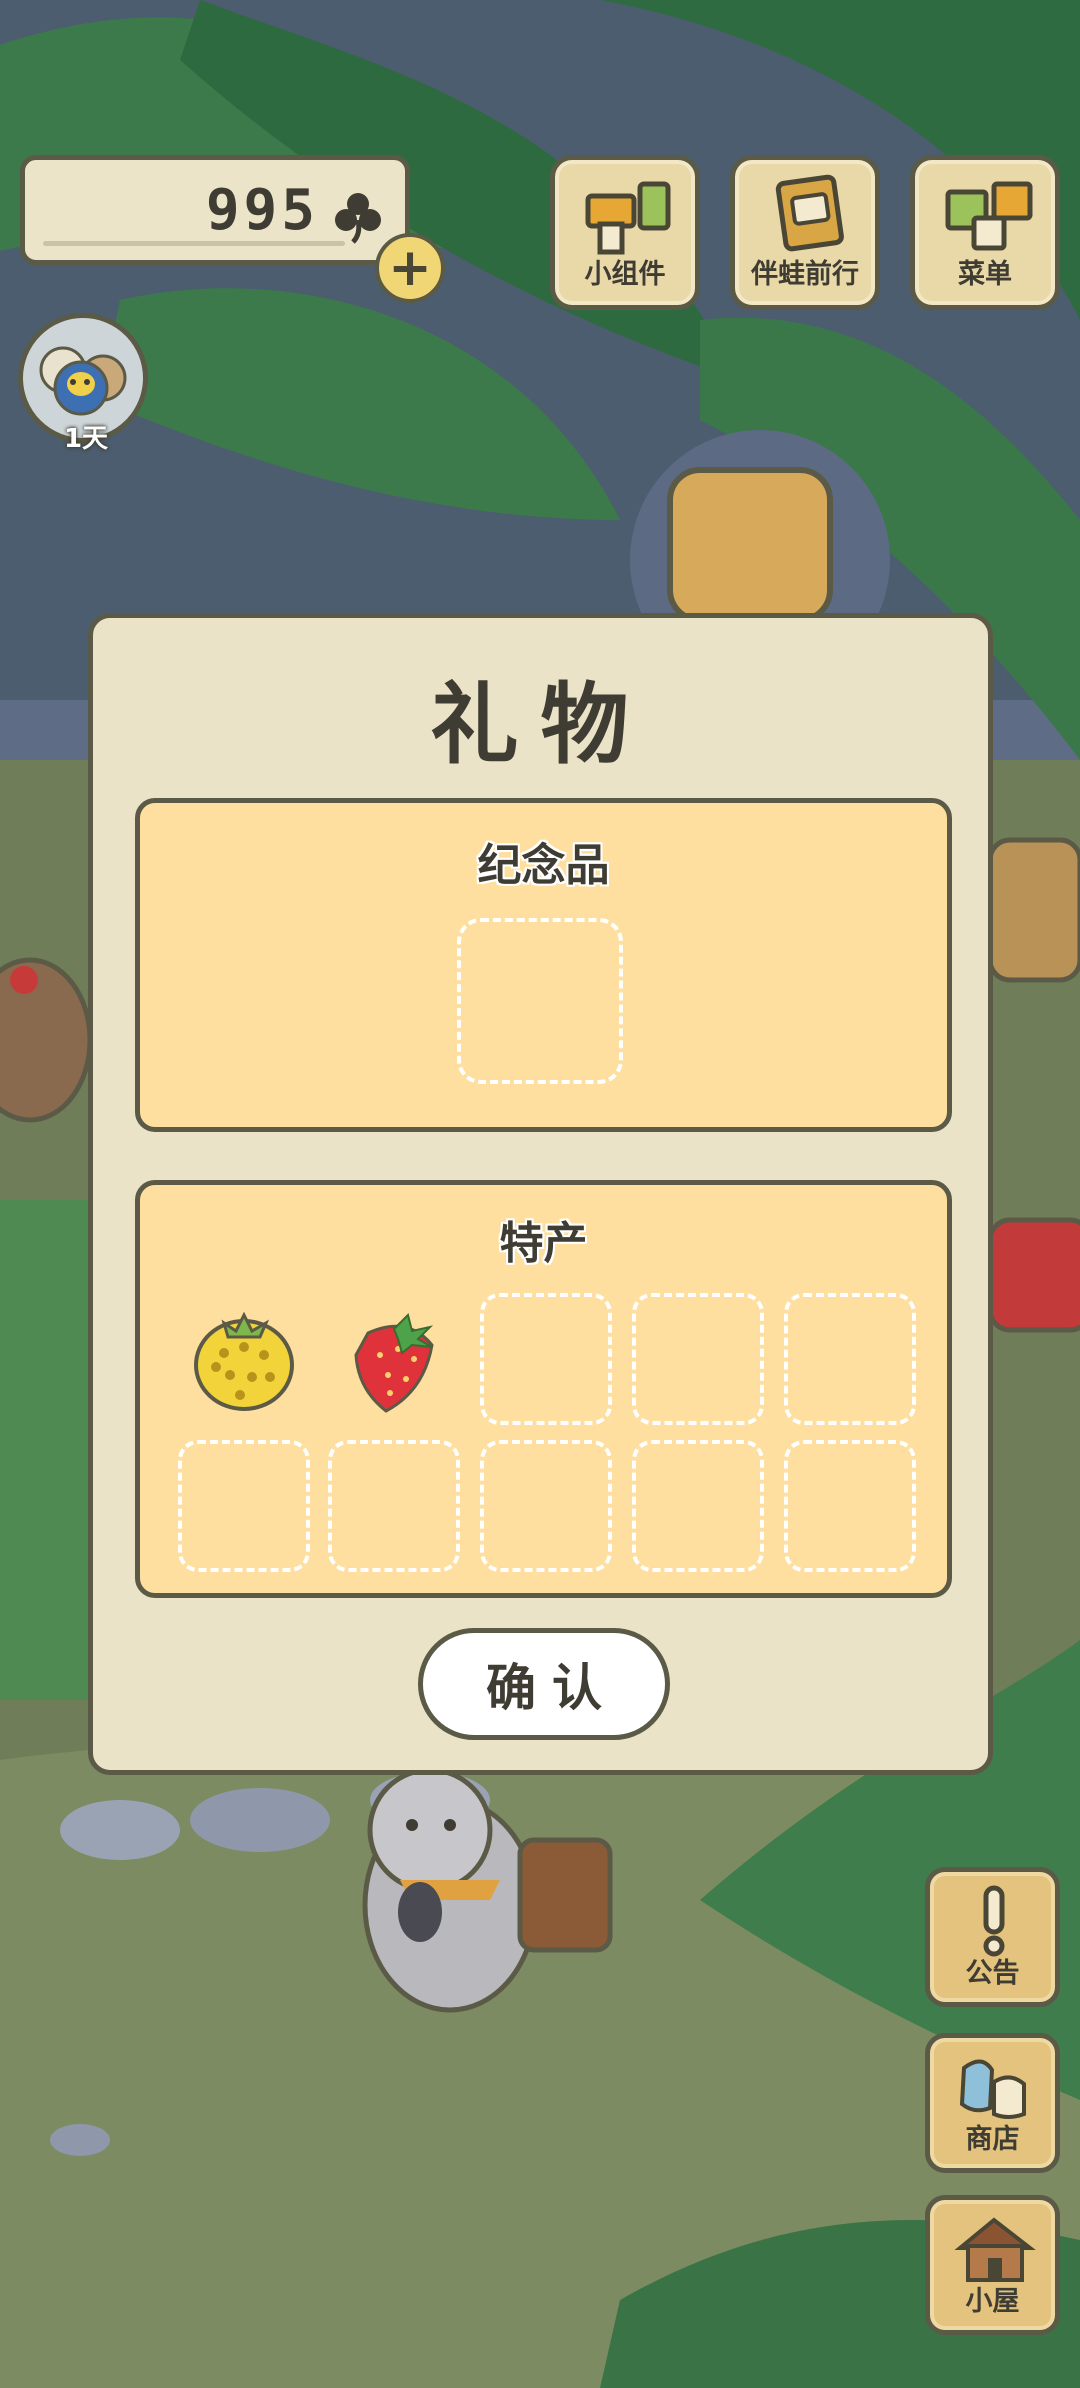  Describe the element at coordinates (543, 1243) in the screenshot. I see `specialty-title: 特产` at that location.